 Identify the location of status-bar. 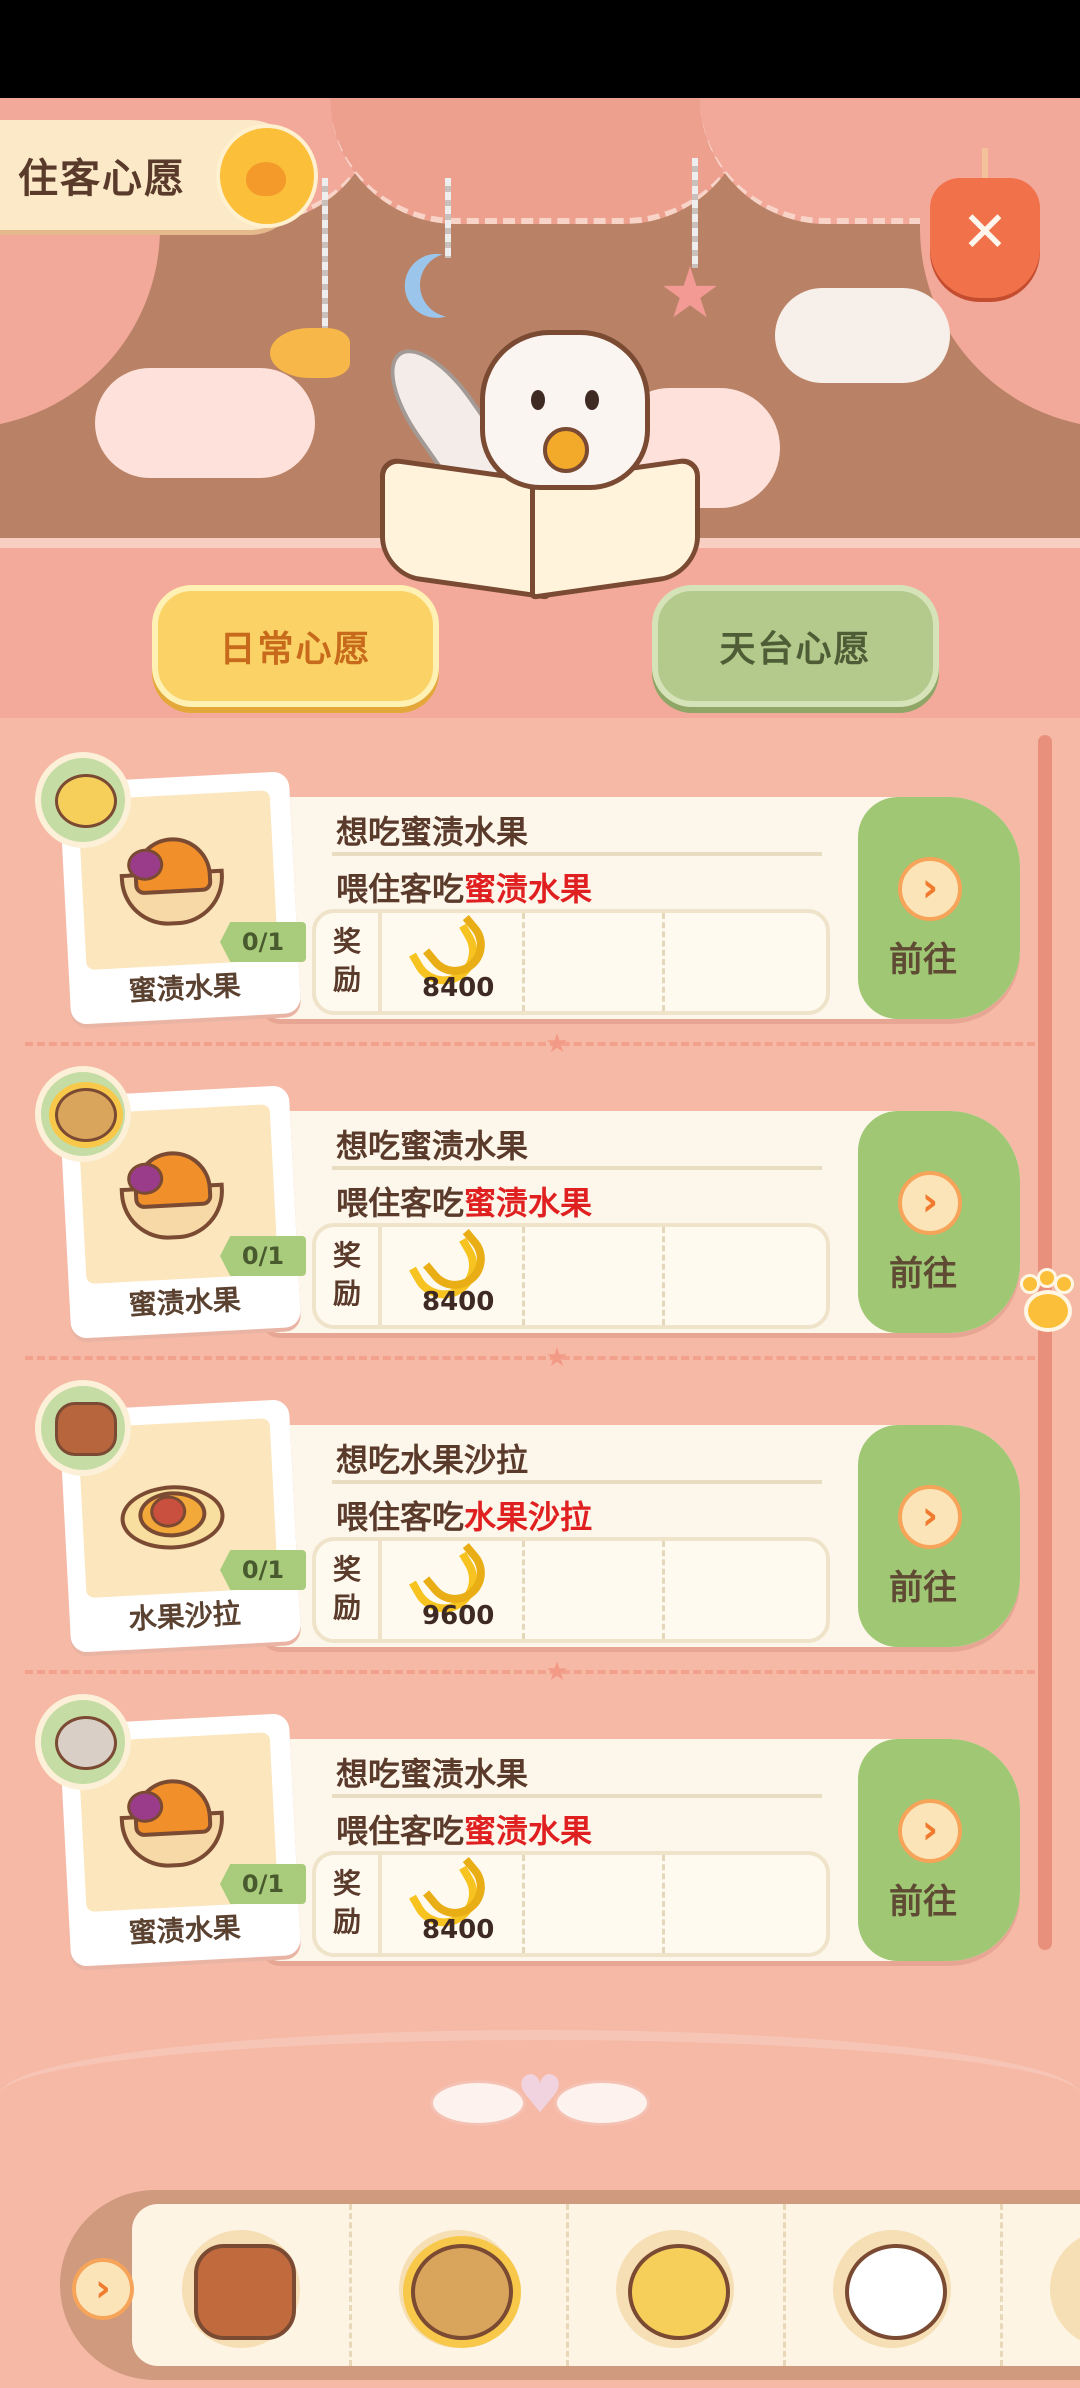
(540, 49).